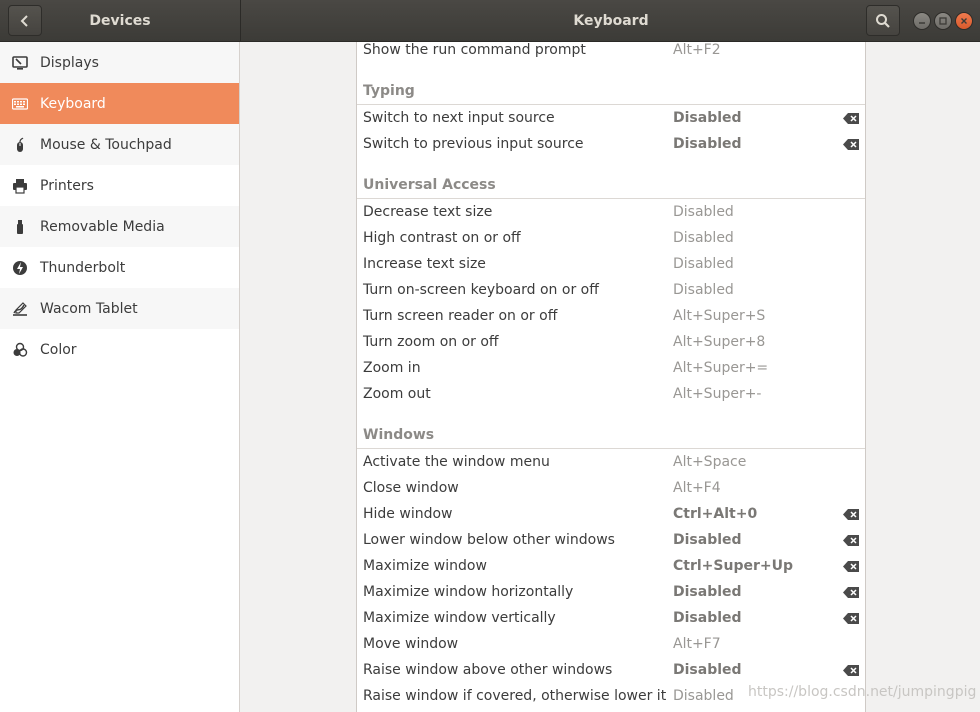 This screenshot has height=712, width=980. I want to click on sidebar-item-mouse-touchpad: Mouse & Touchpad, so click(119, 144).